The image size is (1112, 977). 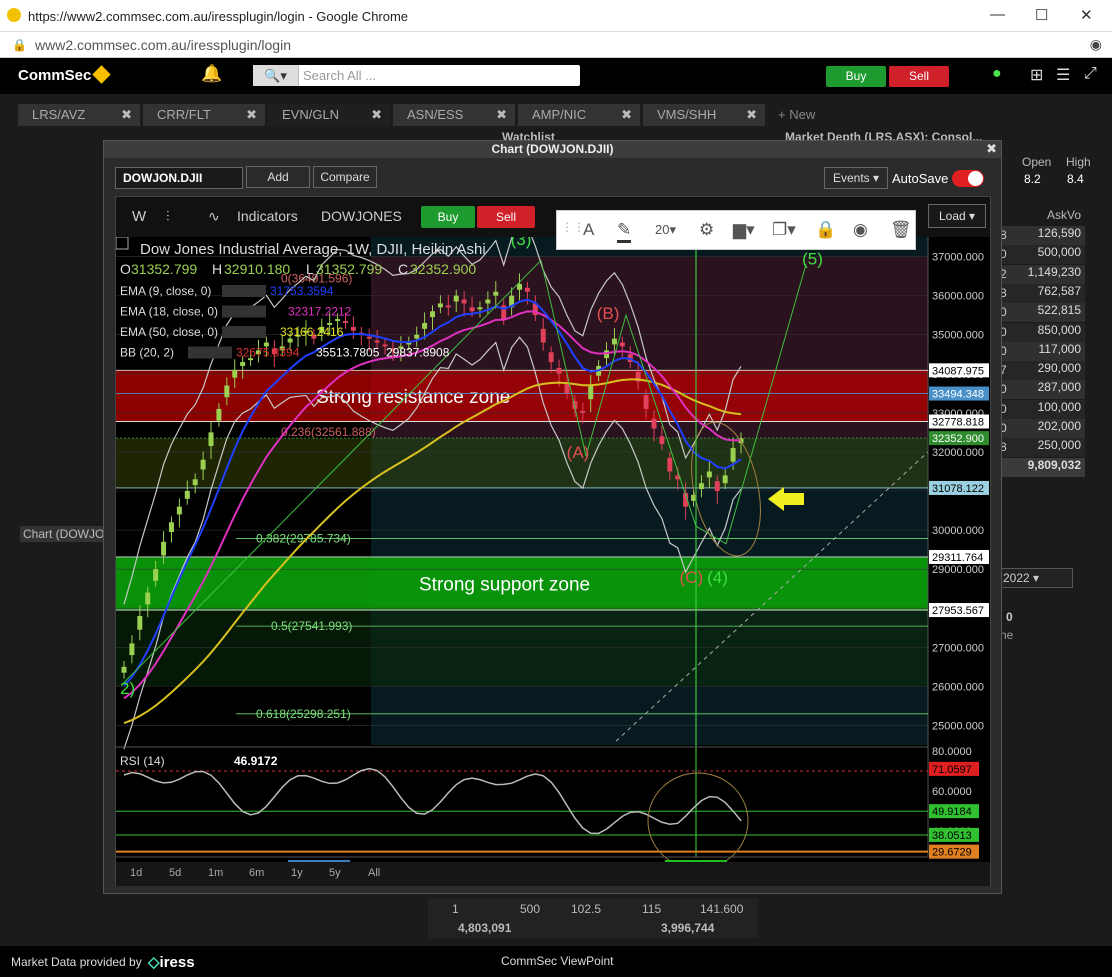 I want to click on text-tool-icon: A, so click(x=588, y=230).